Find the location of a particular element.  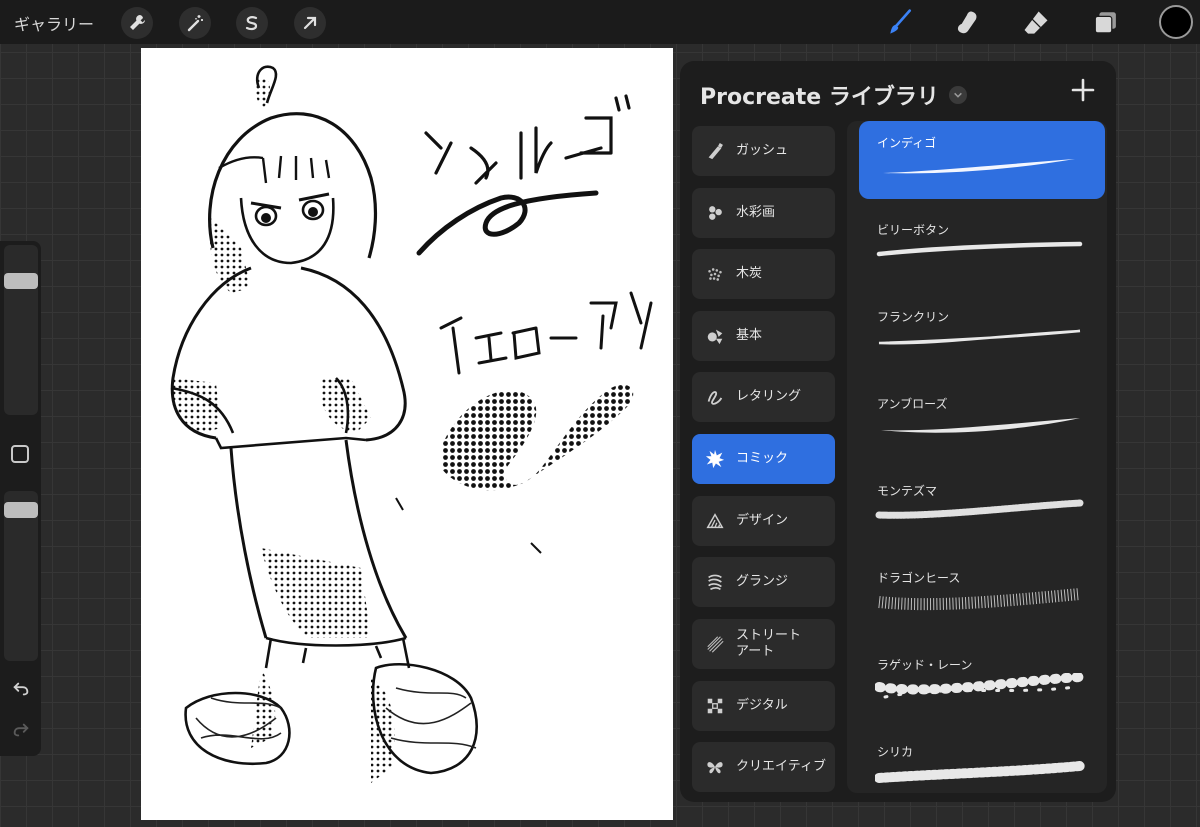

brush-name: インディゴ is located at coordinates (907, 143).